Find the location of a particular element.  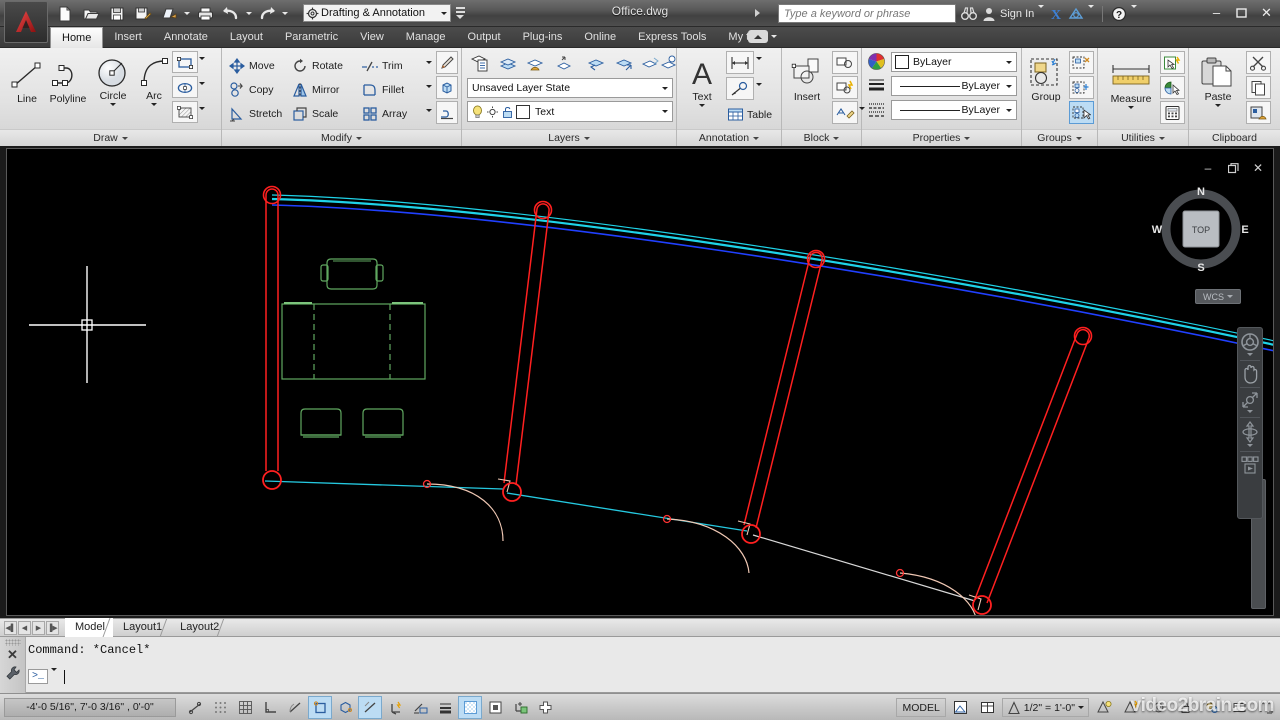

command-prompt-icon: >_ is located at coordinates (38, 676).